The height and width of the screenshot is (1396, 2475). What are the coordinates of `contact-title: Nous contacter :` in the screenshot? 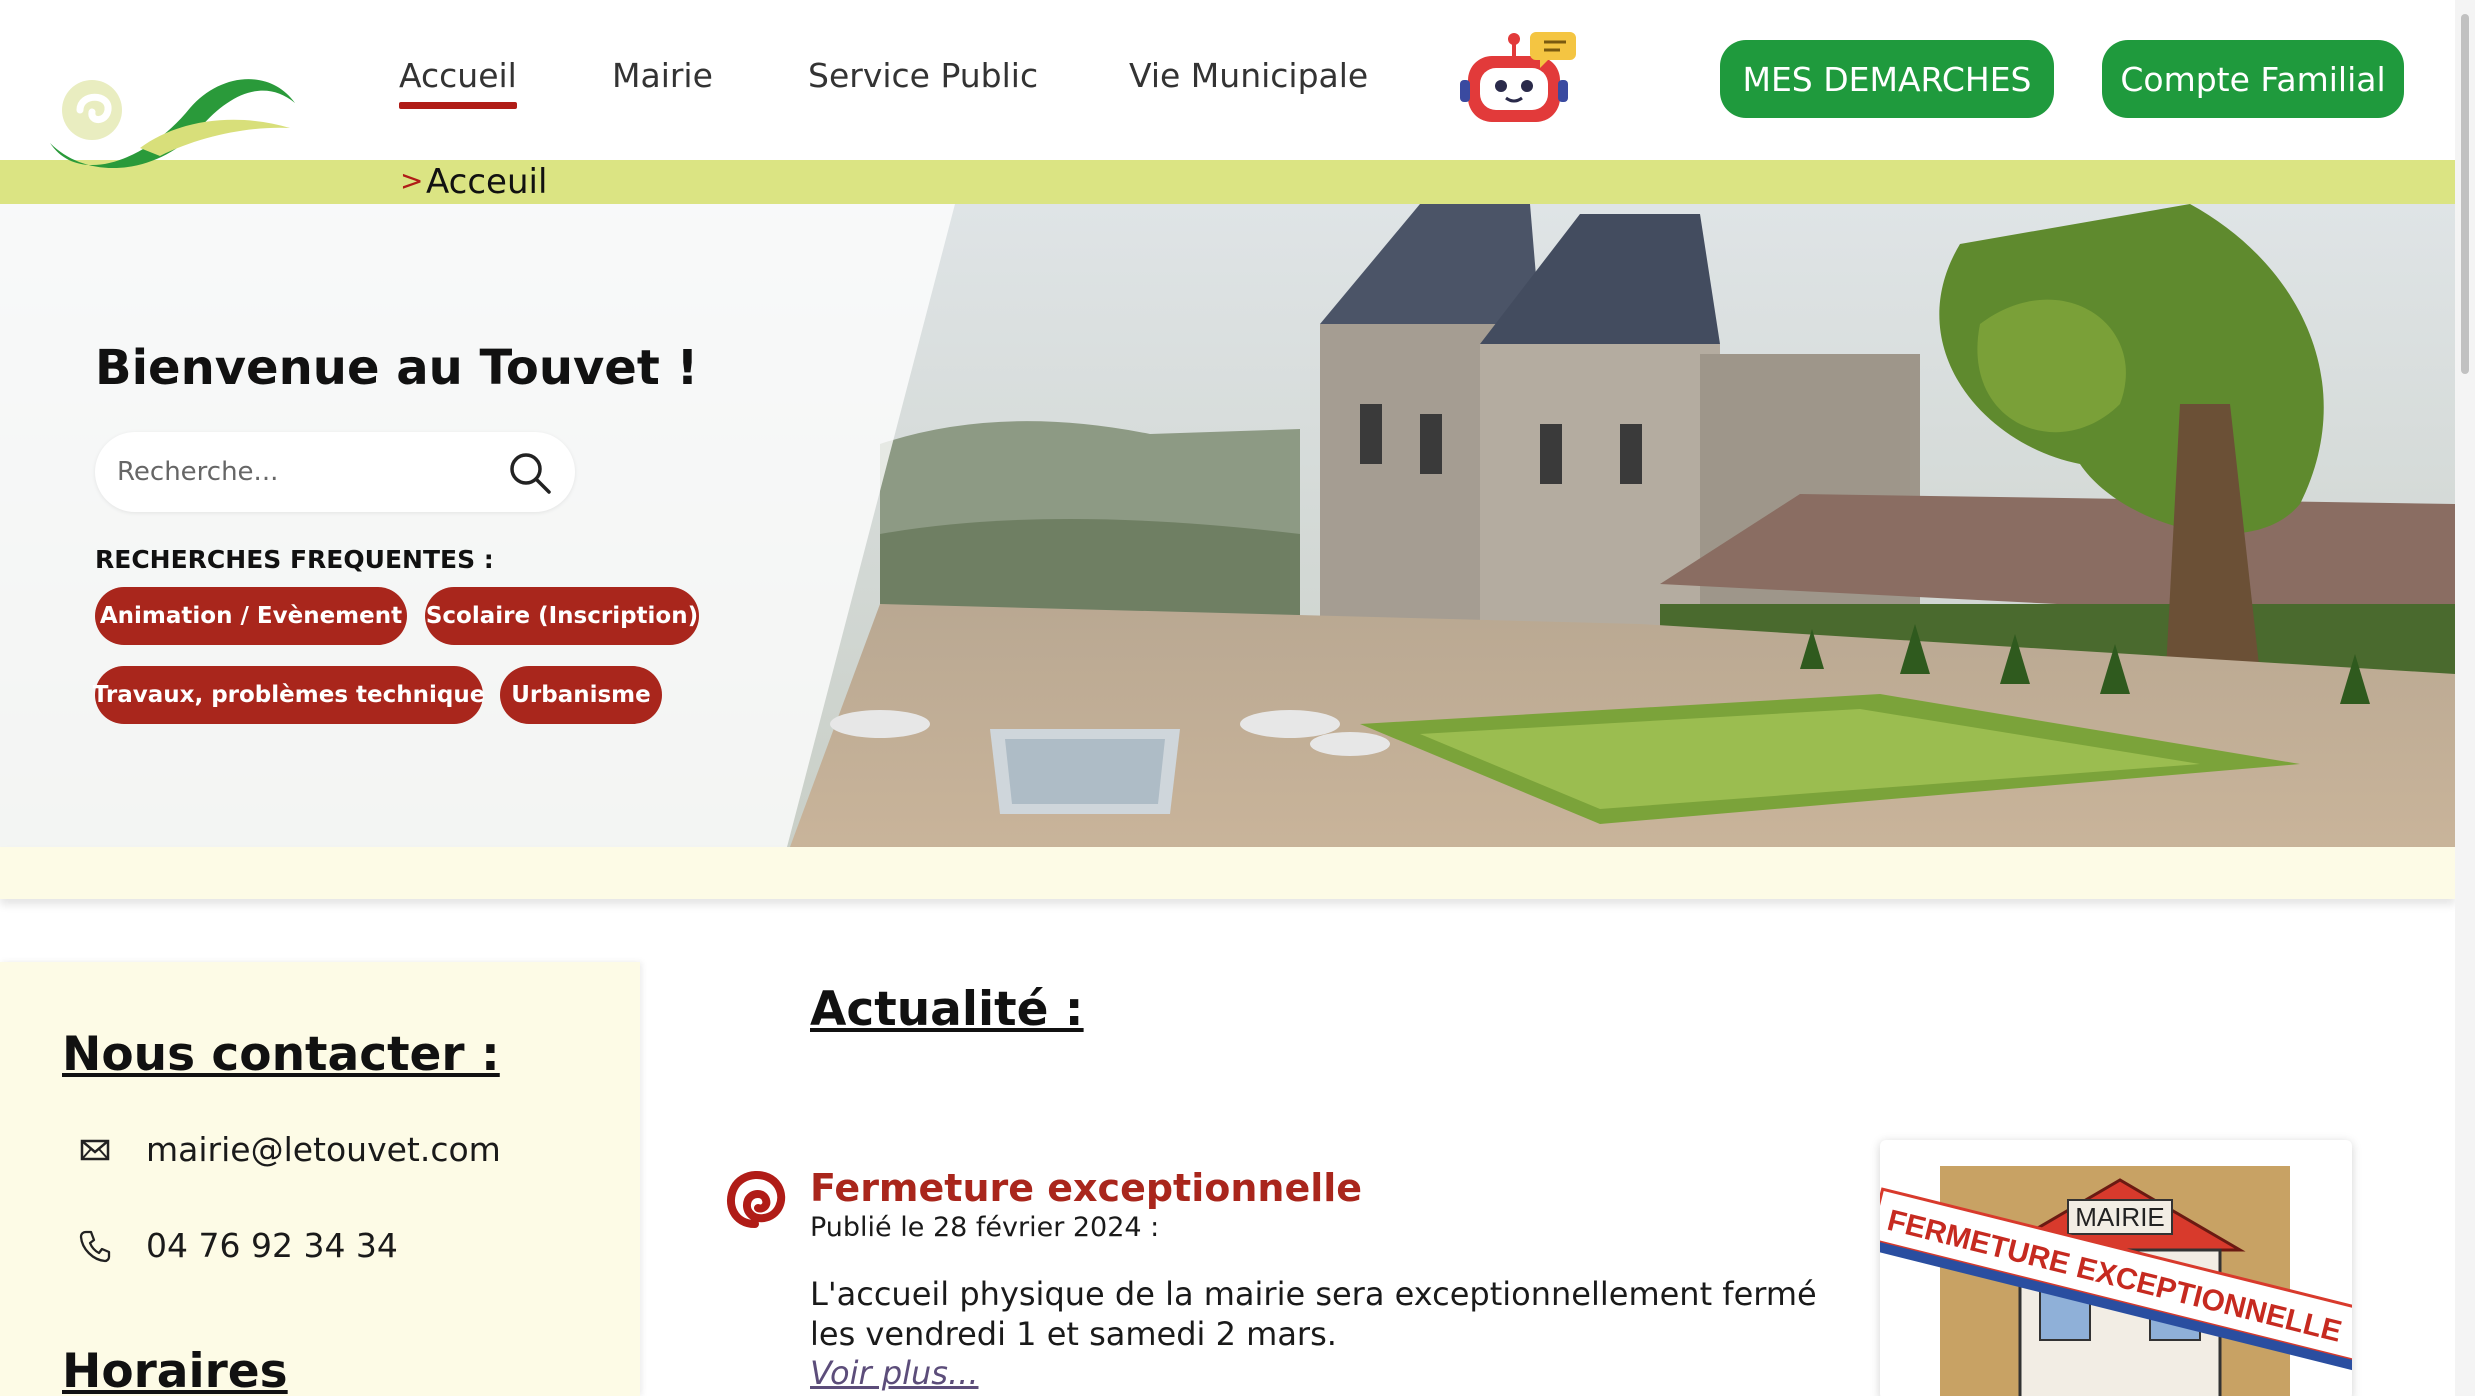 It's located at (281, 1054).